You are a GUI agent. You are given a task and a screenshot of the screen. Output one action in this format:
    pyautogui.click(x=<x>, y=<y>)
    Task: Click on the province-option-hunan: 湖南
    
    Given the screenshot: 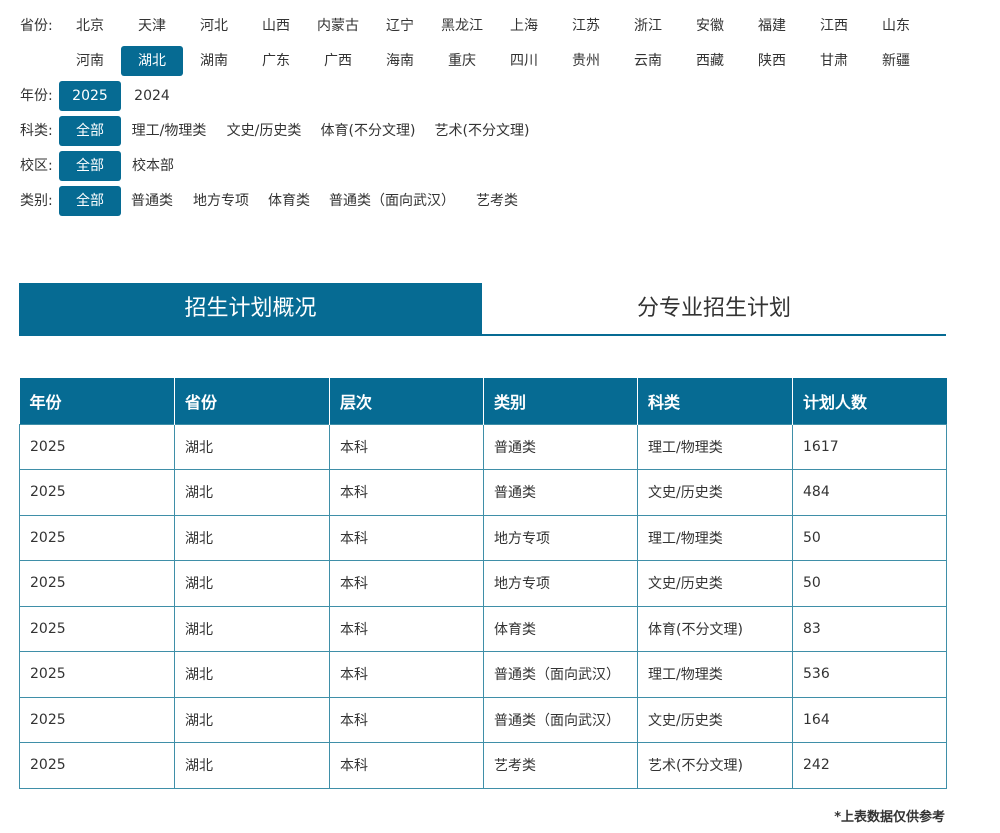 What is the action you would take?
    pyautogui.click(x=214, y=61)
    